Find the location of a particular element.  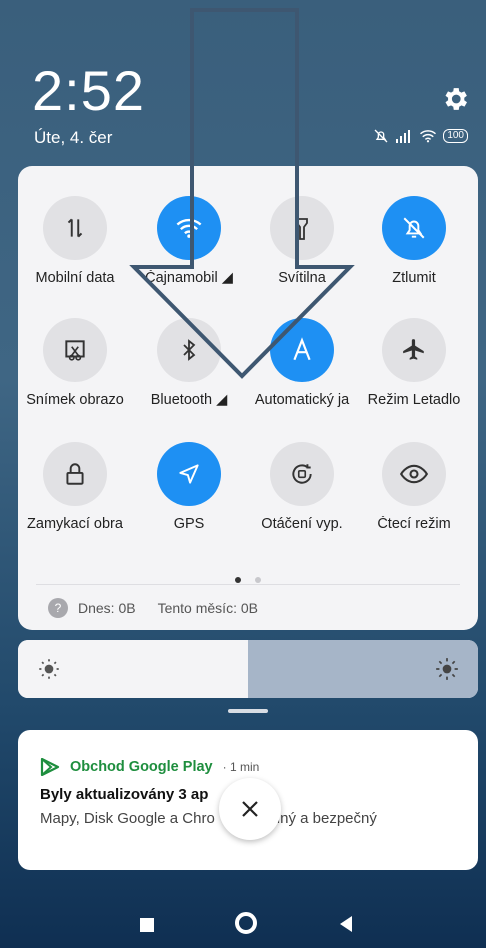

back-button is located at coordinates (346, 926).